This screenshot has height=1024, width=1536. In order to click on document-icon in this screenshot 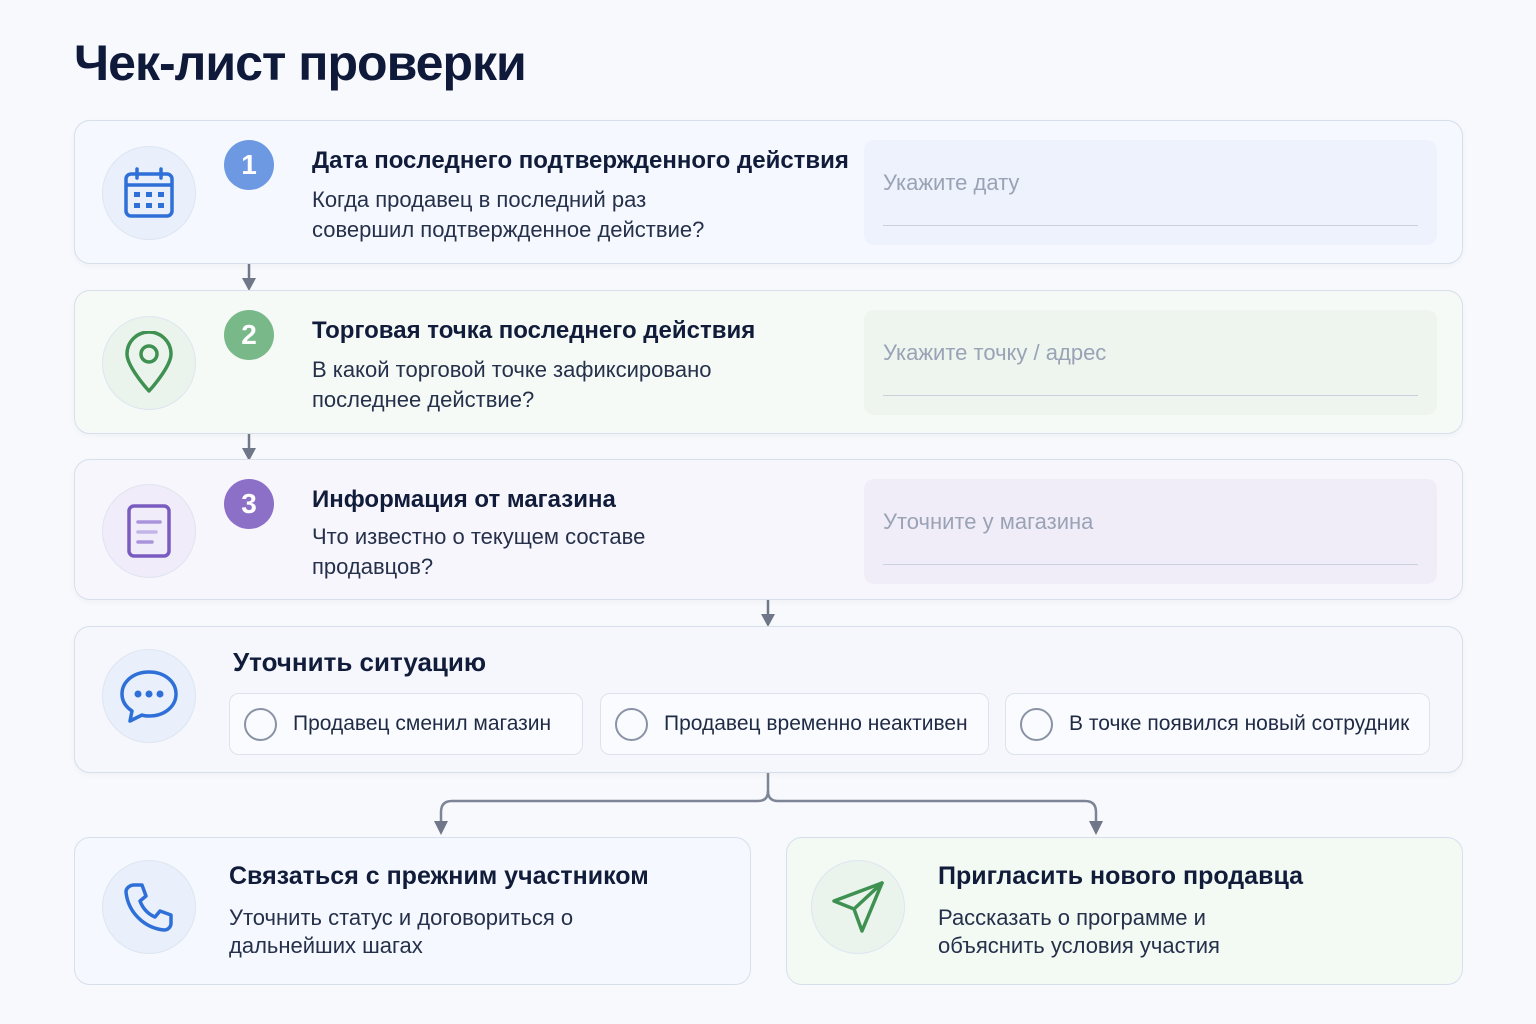, I will do `click(149, 531)`.